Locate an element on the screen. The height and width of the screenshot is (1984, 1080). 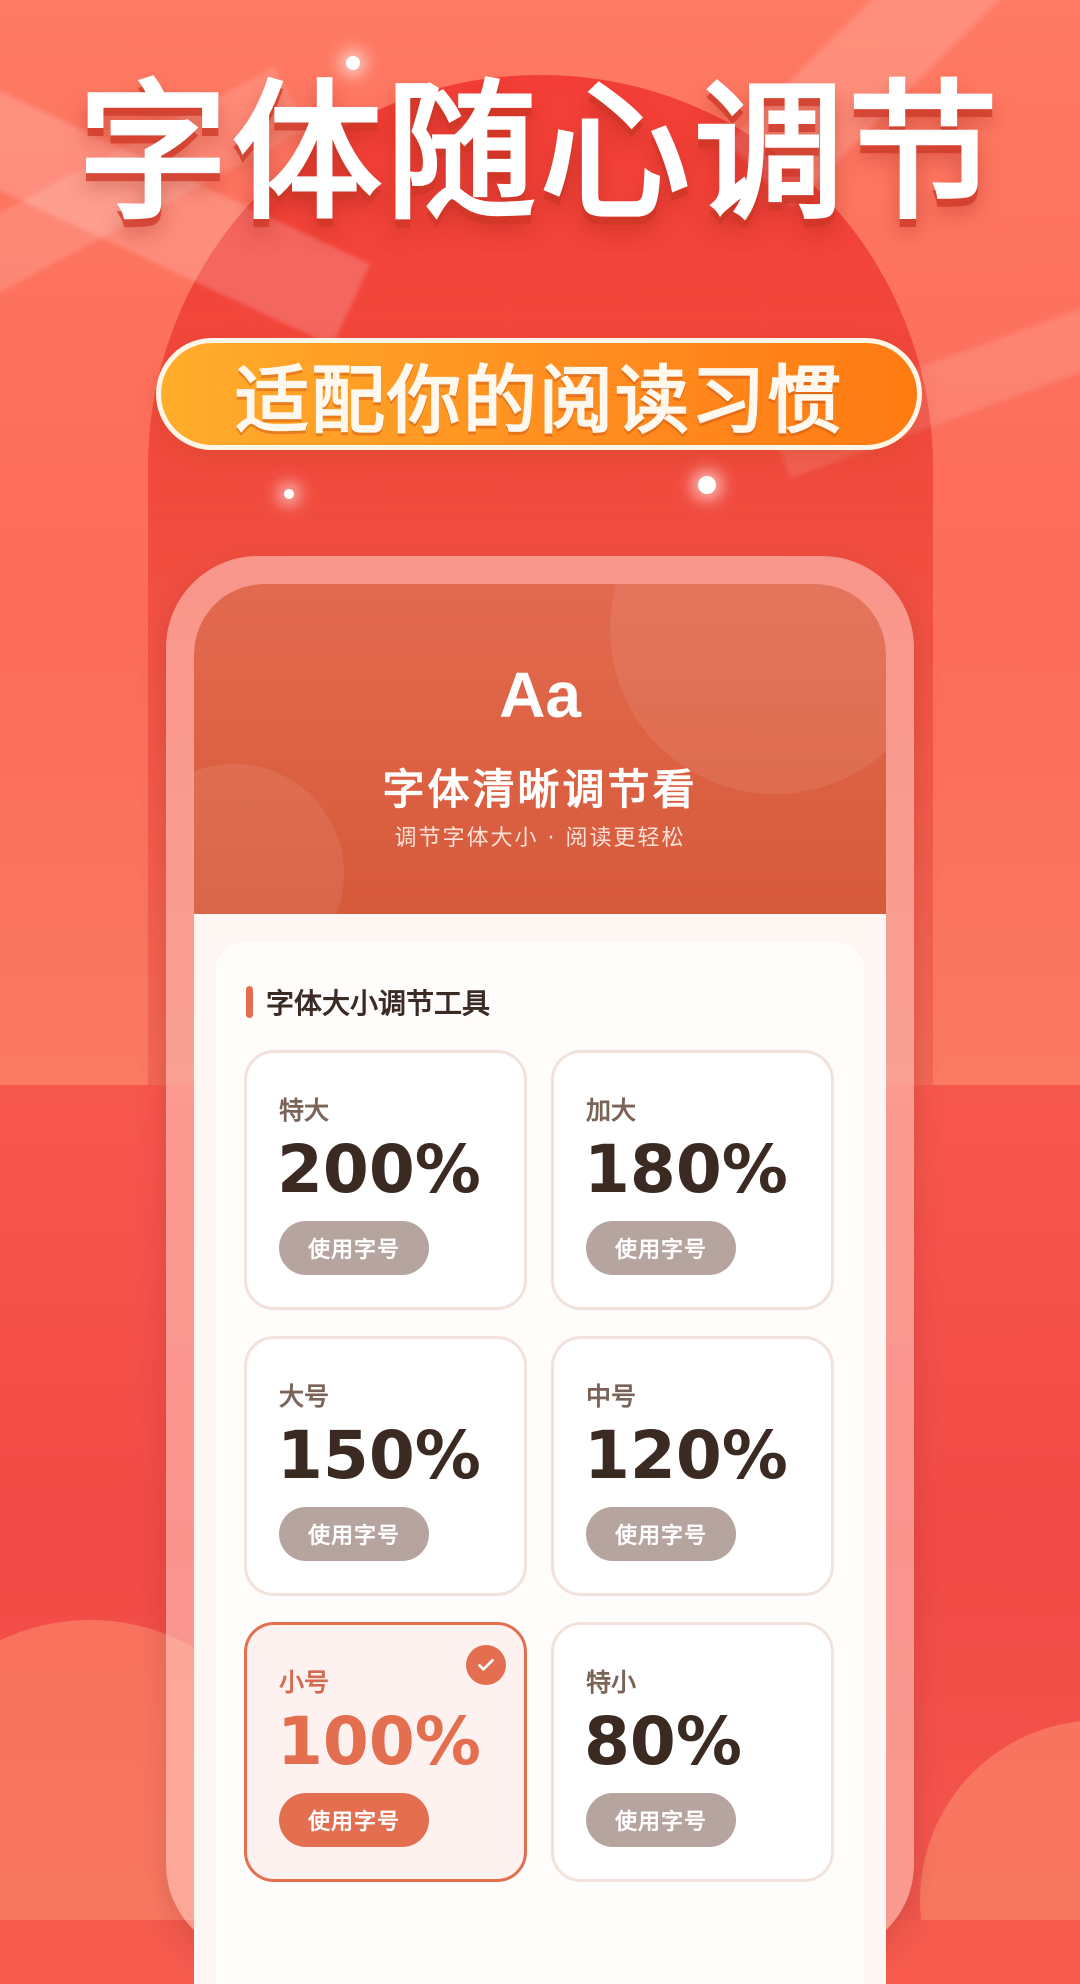
headline: 字体随心调节 is located at coordinates (539, 155).